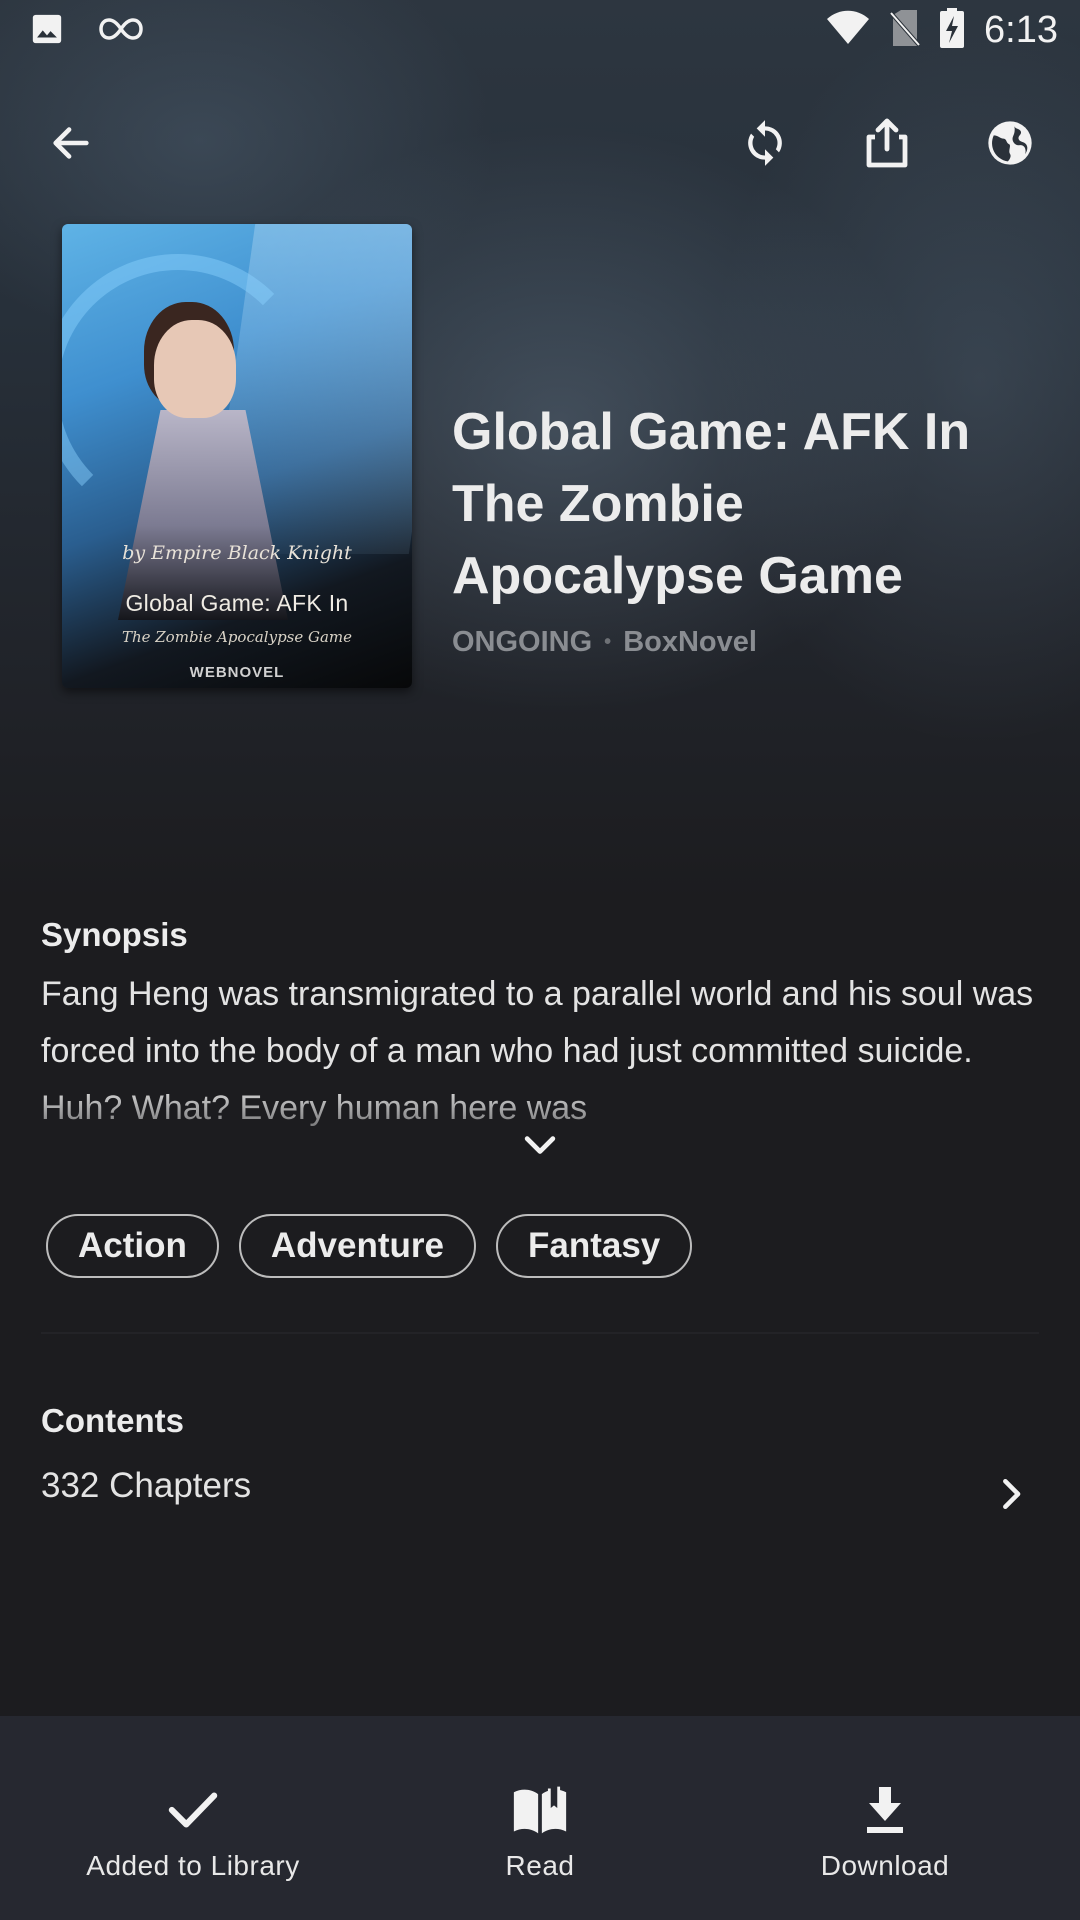  I want to click on download-button: Download, so click(885, 1818).